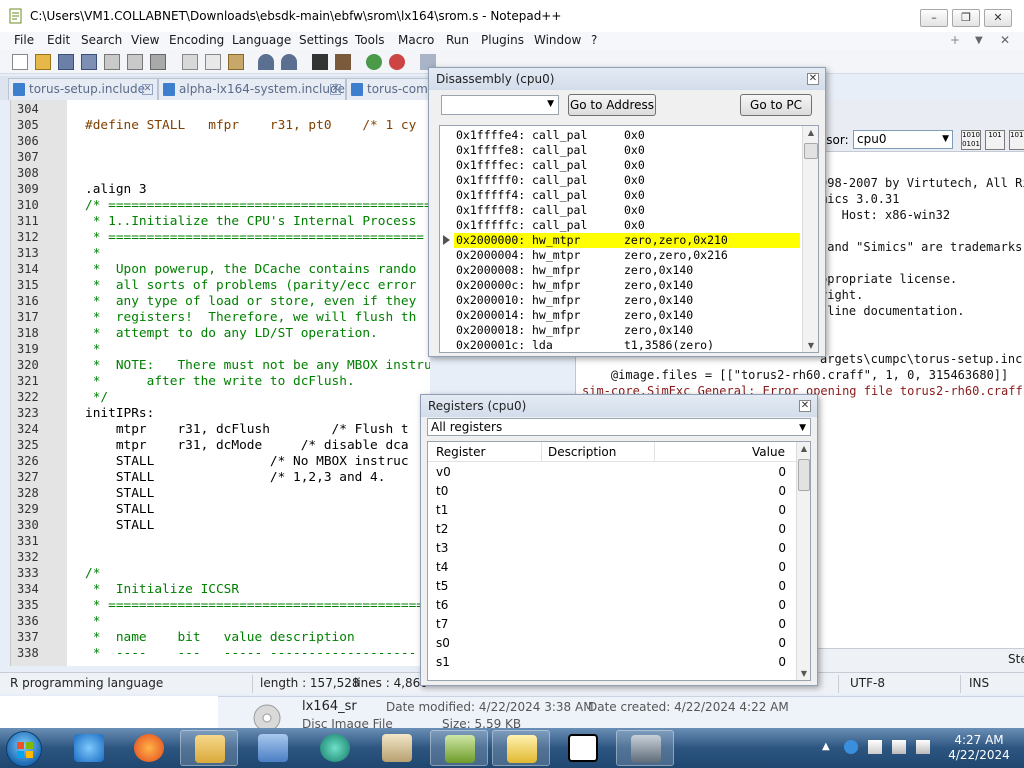 The height and width of the screenshot is (768, 1024). Describe the element at coordinates (619, 406) in the screenshot. I see `registers-title-bar: Registers (cpu0) ✕` at that location.